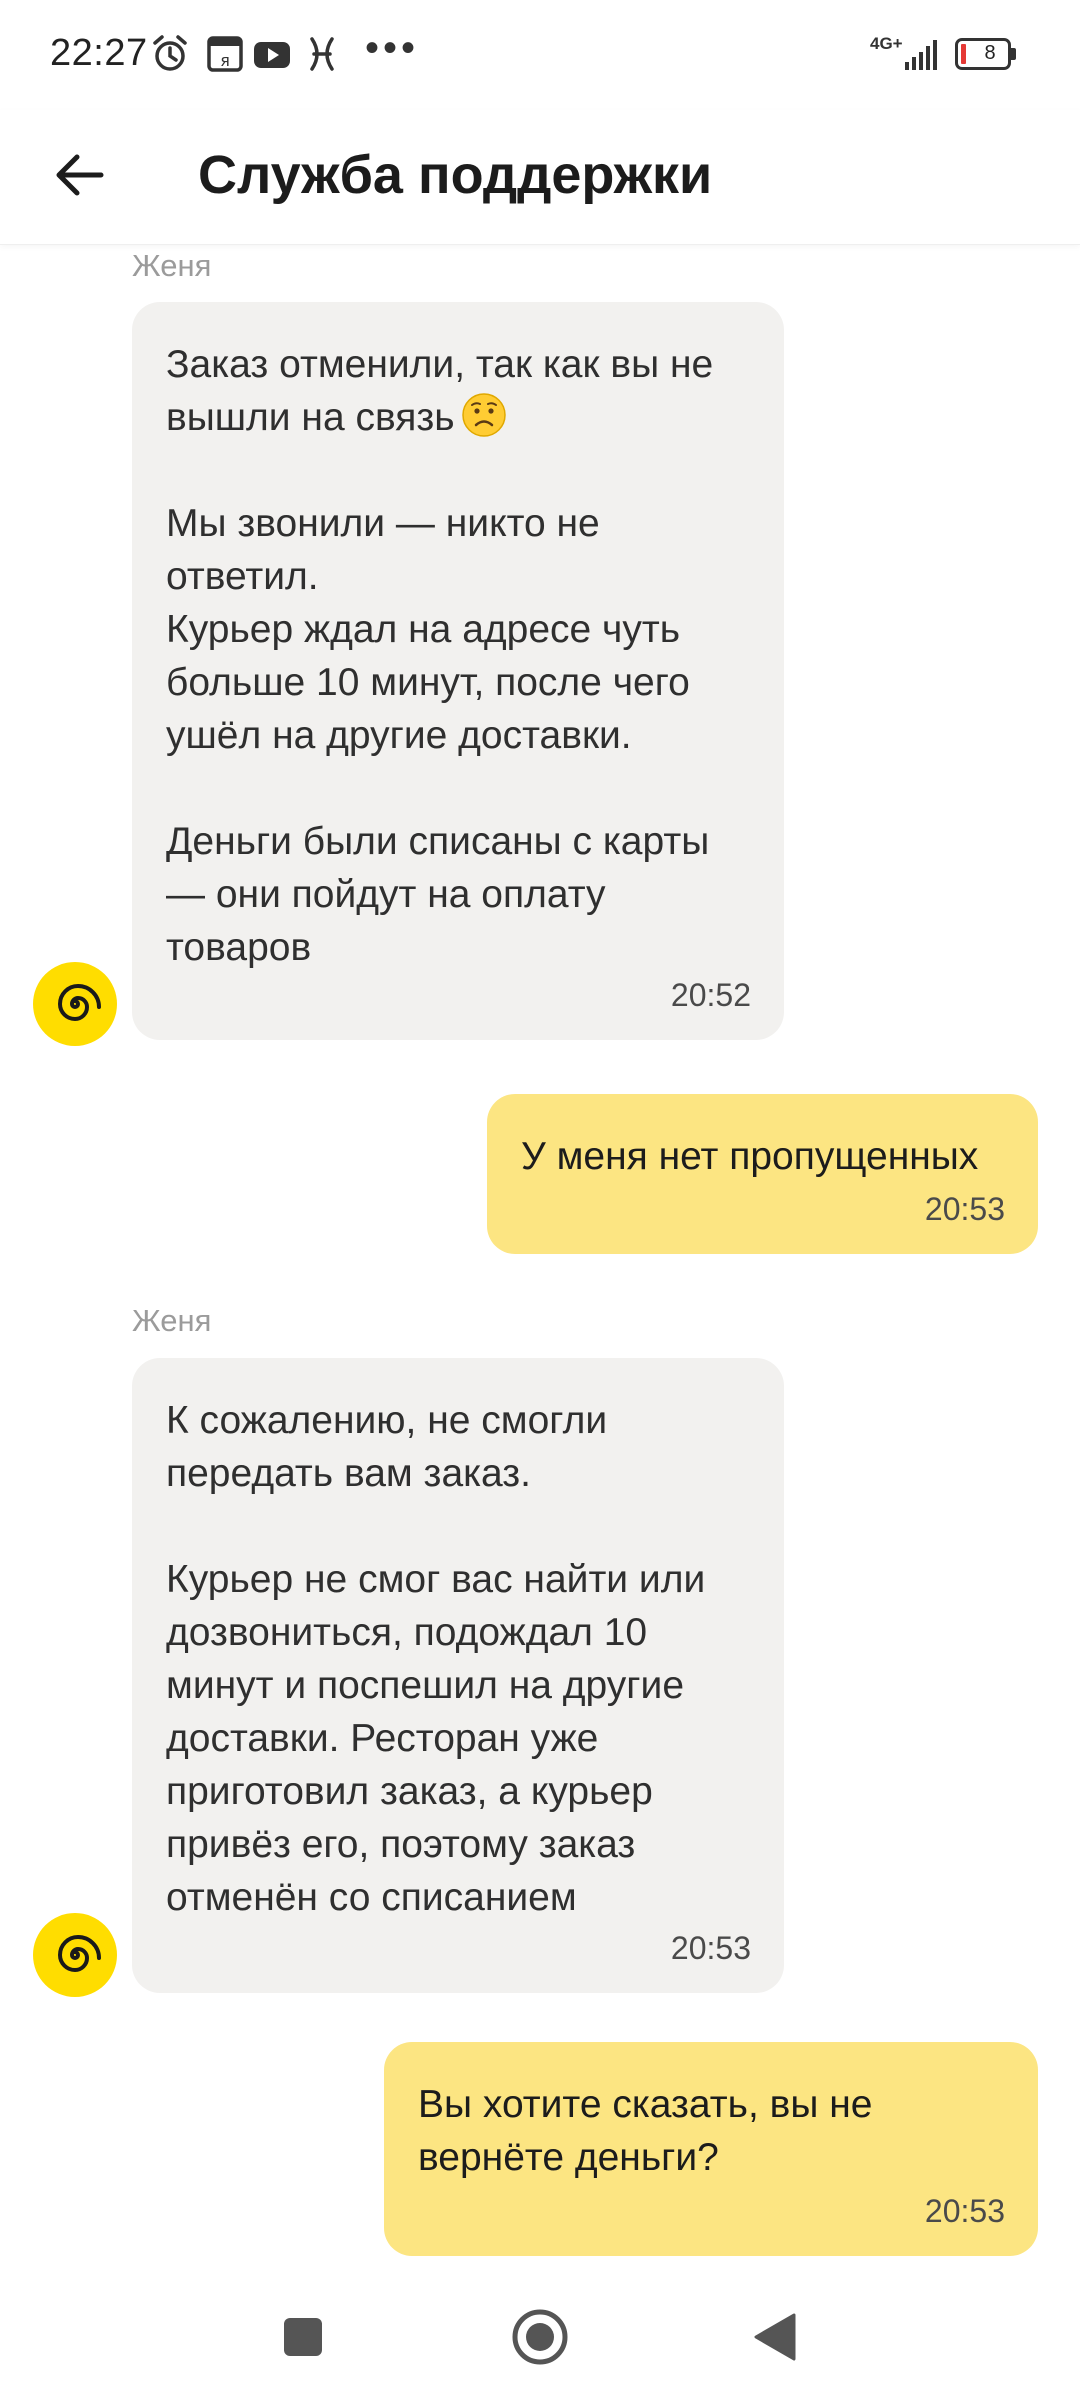  Describe the element at coordinates (886, 43) in the screenshot. I see `network-type: 4G+` at that location.